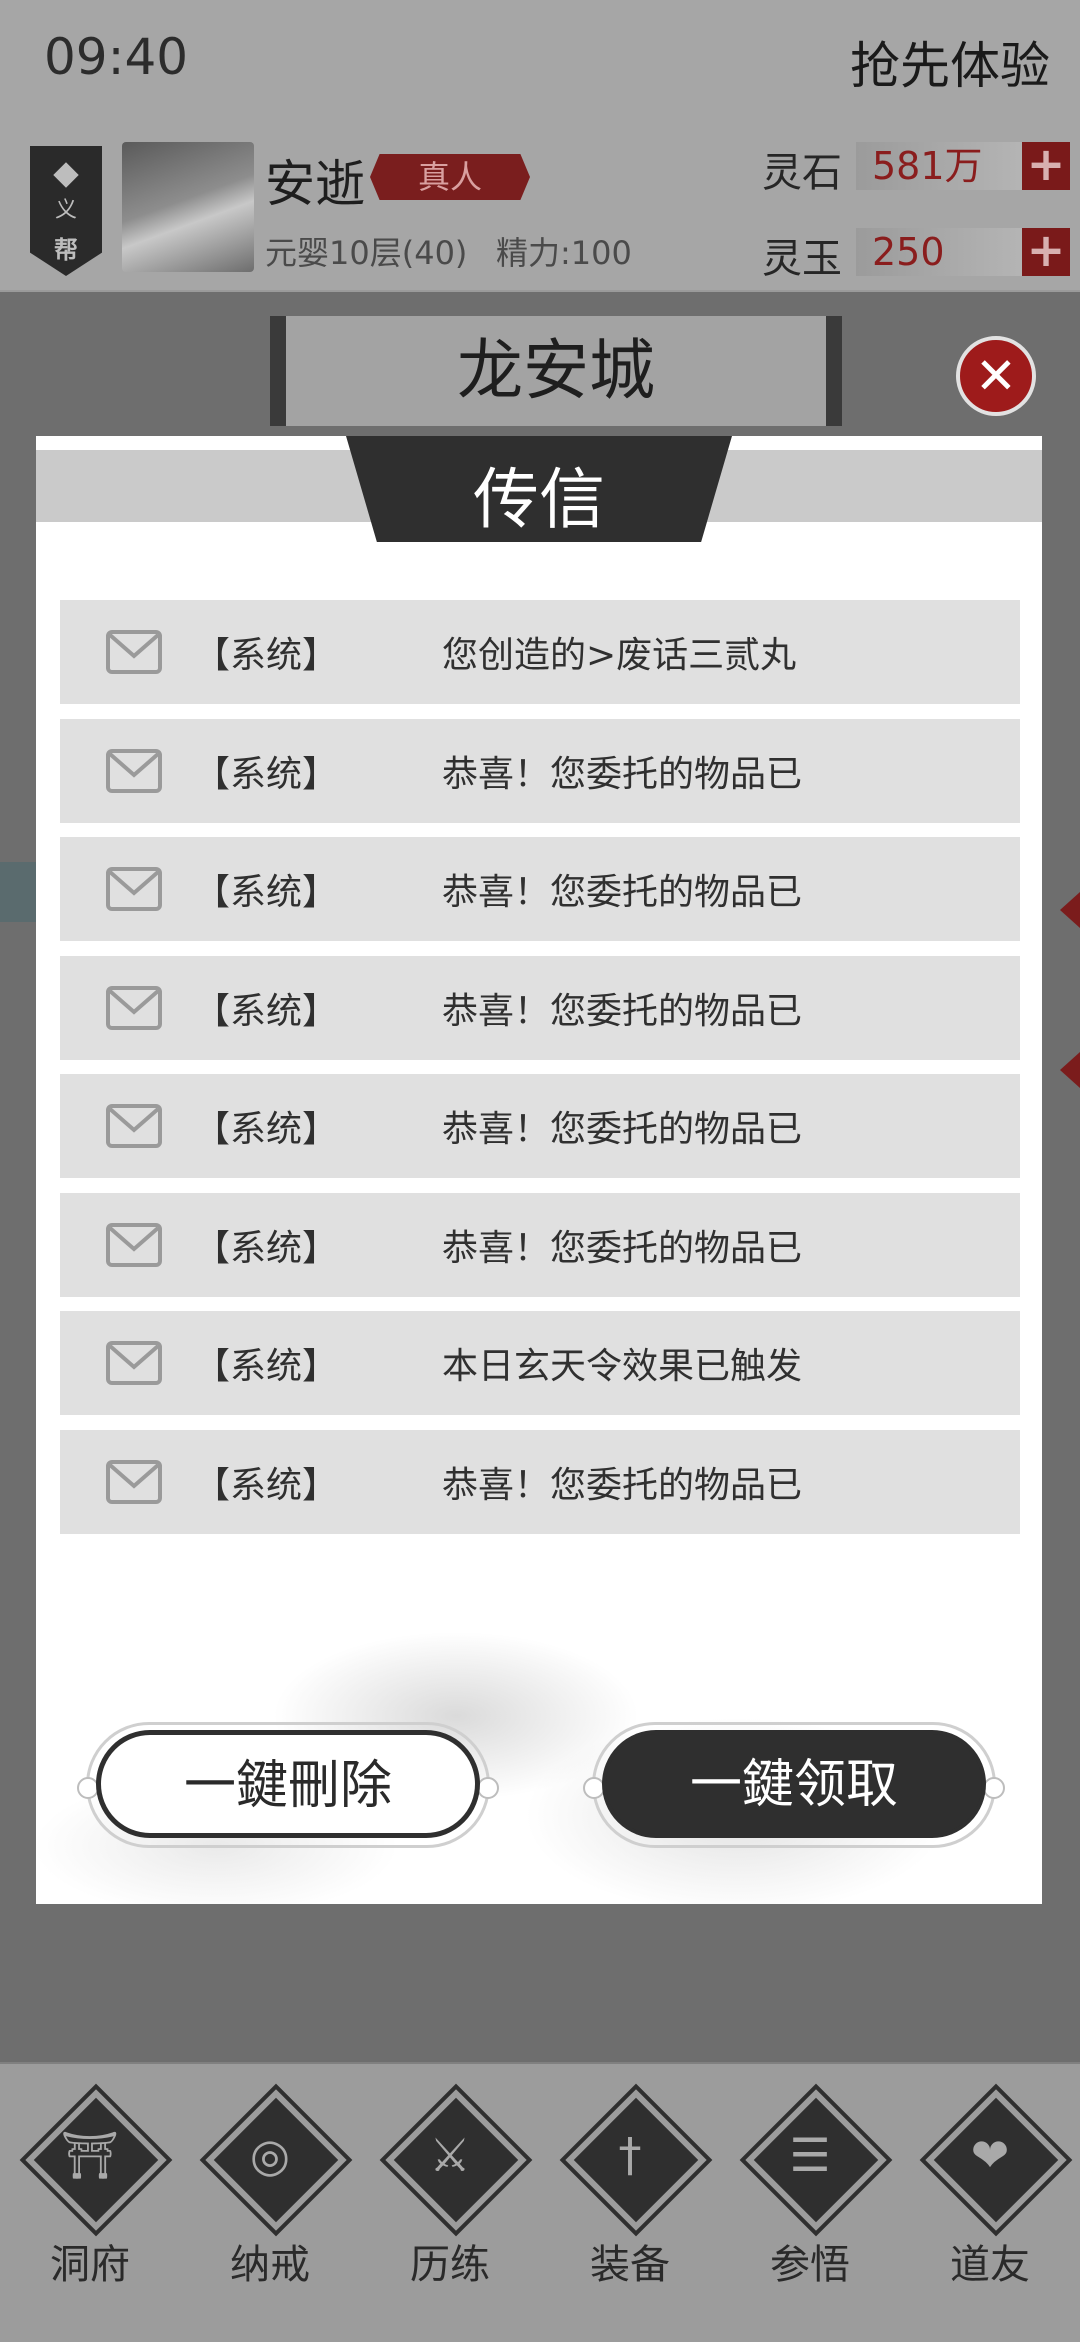 The height and width of the screenshot is (2342, 1080). What do you see at coordinates (811, 2207) in the screenshot?
I see `nav-item-insight: ☰ 参悟` at bounding box center [811, 2207].